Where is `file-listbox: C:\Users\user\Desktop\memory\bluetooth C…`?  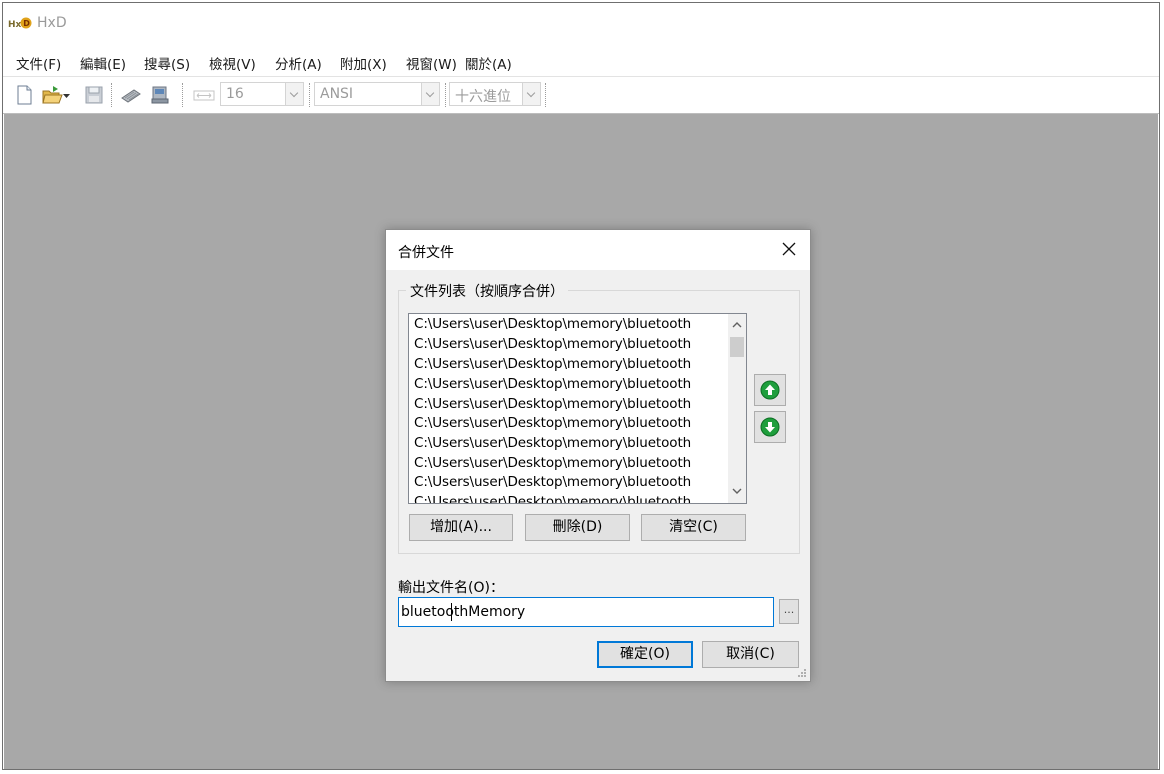
file-listbox: C:\Users\user\Desktop\memory\bluetooth C… is located at coordinates (577, 408).